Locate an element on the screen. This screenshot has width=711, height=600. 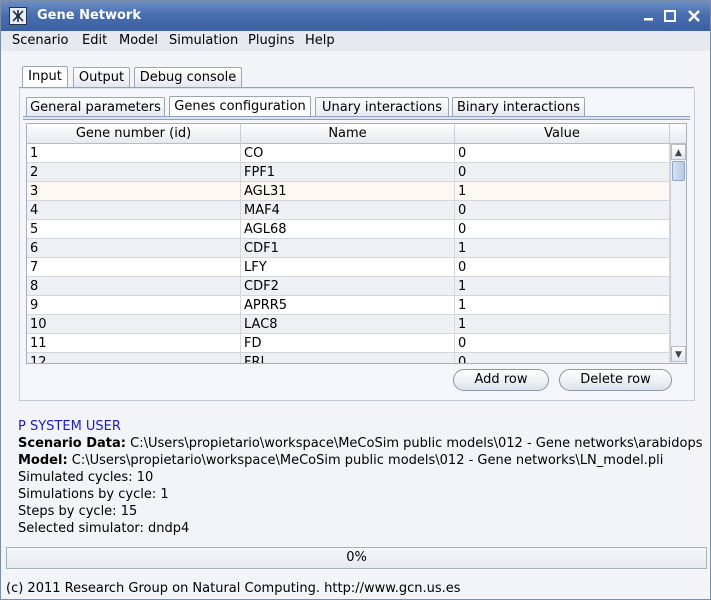
cell-gene-number: 2 is located at coordinates (134, 172).